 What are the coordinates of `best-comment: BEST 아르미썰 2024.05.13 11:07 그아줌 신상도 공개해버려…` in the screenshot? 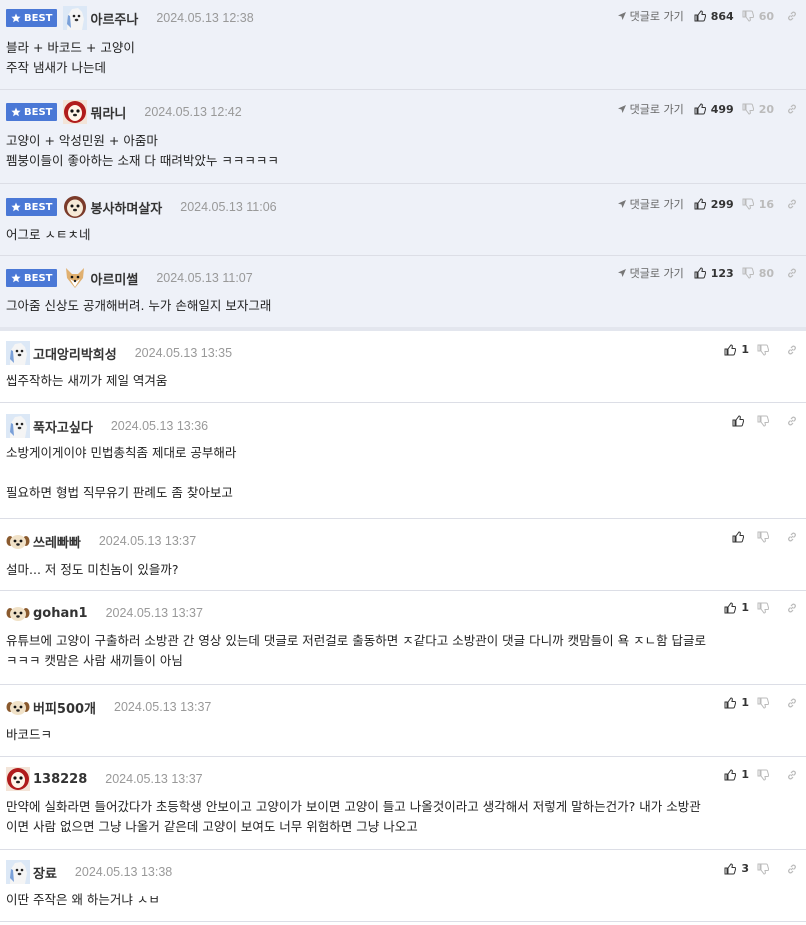 It's located at (403, 291).